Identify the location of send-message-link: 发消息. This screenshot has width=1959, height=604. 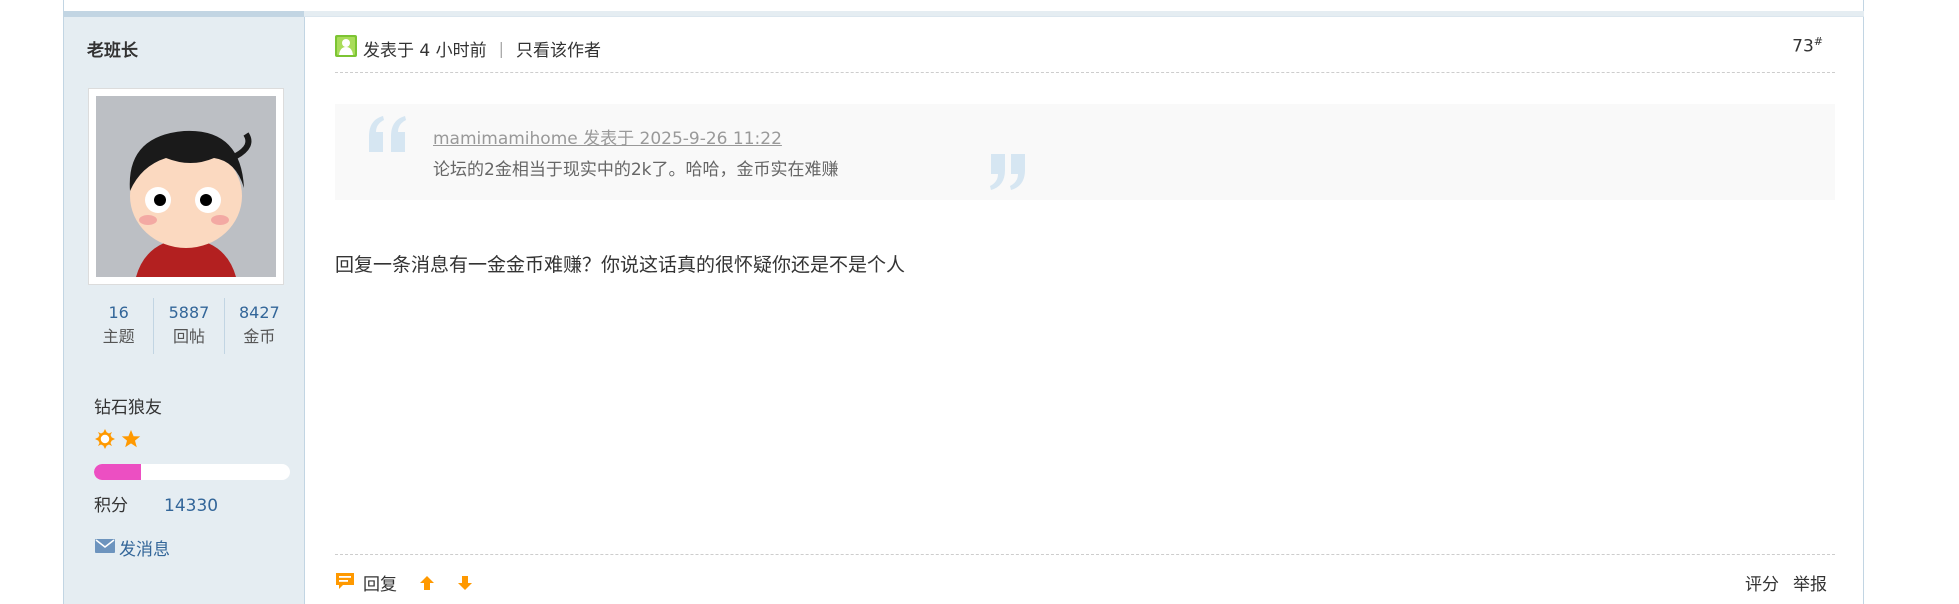
(132, 547).